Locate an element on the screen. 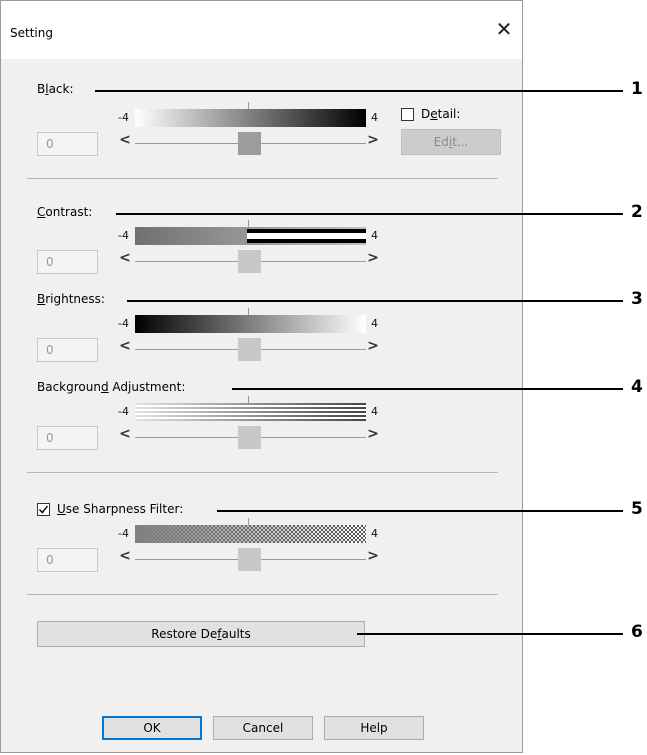  callout-number-2: 2 is located at coordinates (637, 212).